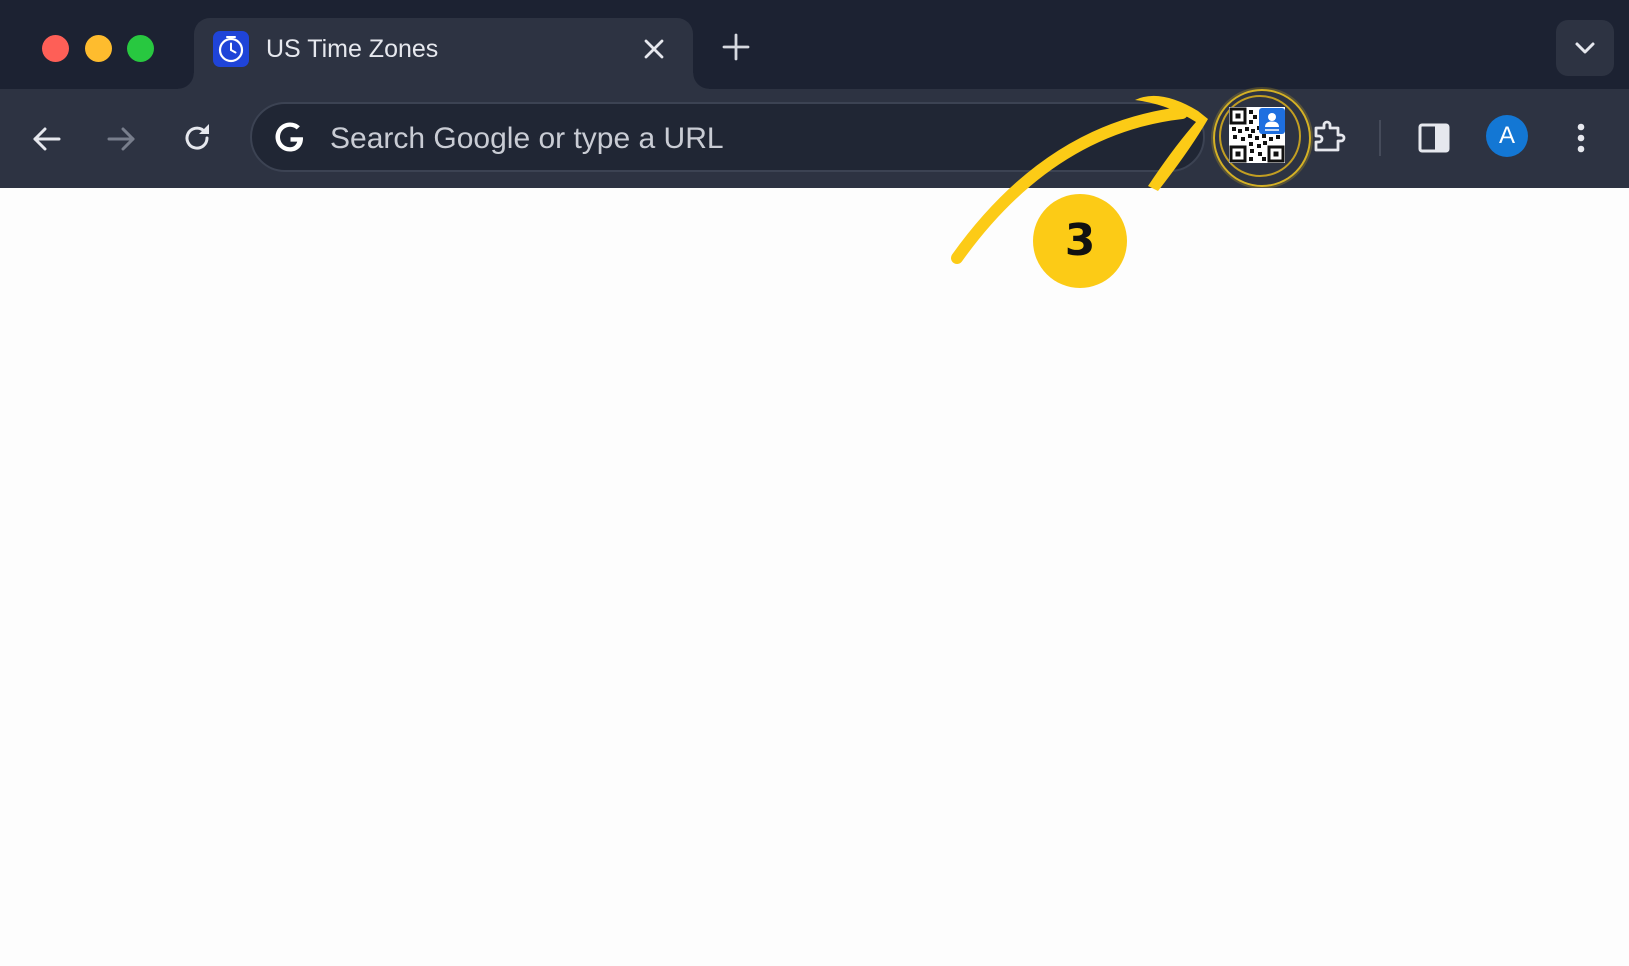  I want to click on kebab-menu-icon, so click(1581, 138).